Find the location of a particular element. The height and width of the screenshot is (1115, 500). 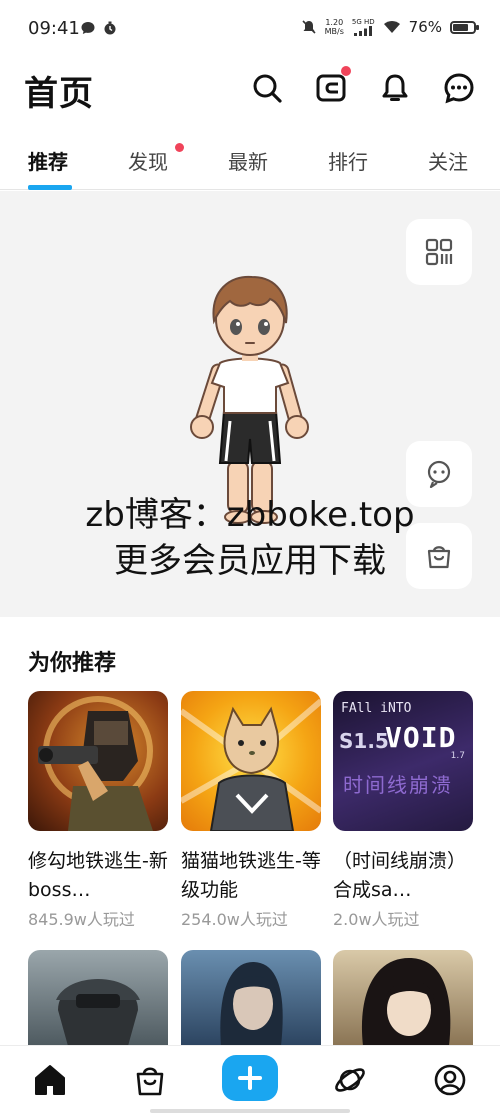

battery-icon is located at coordinates (464, 27).